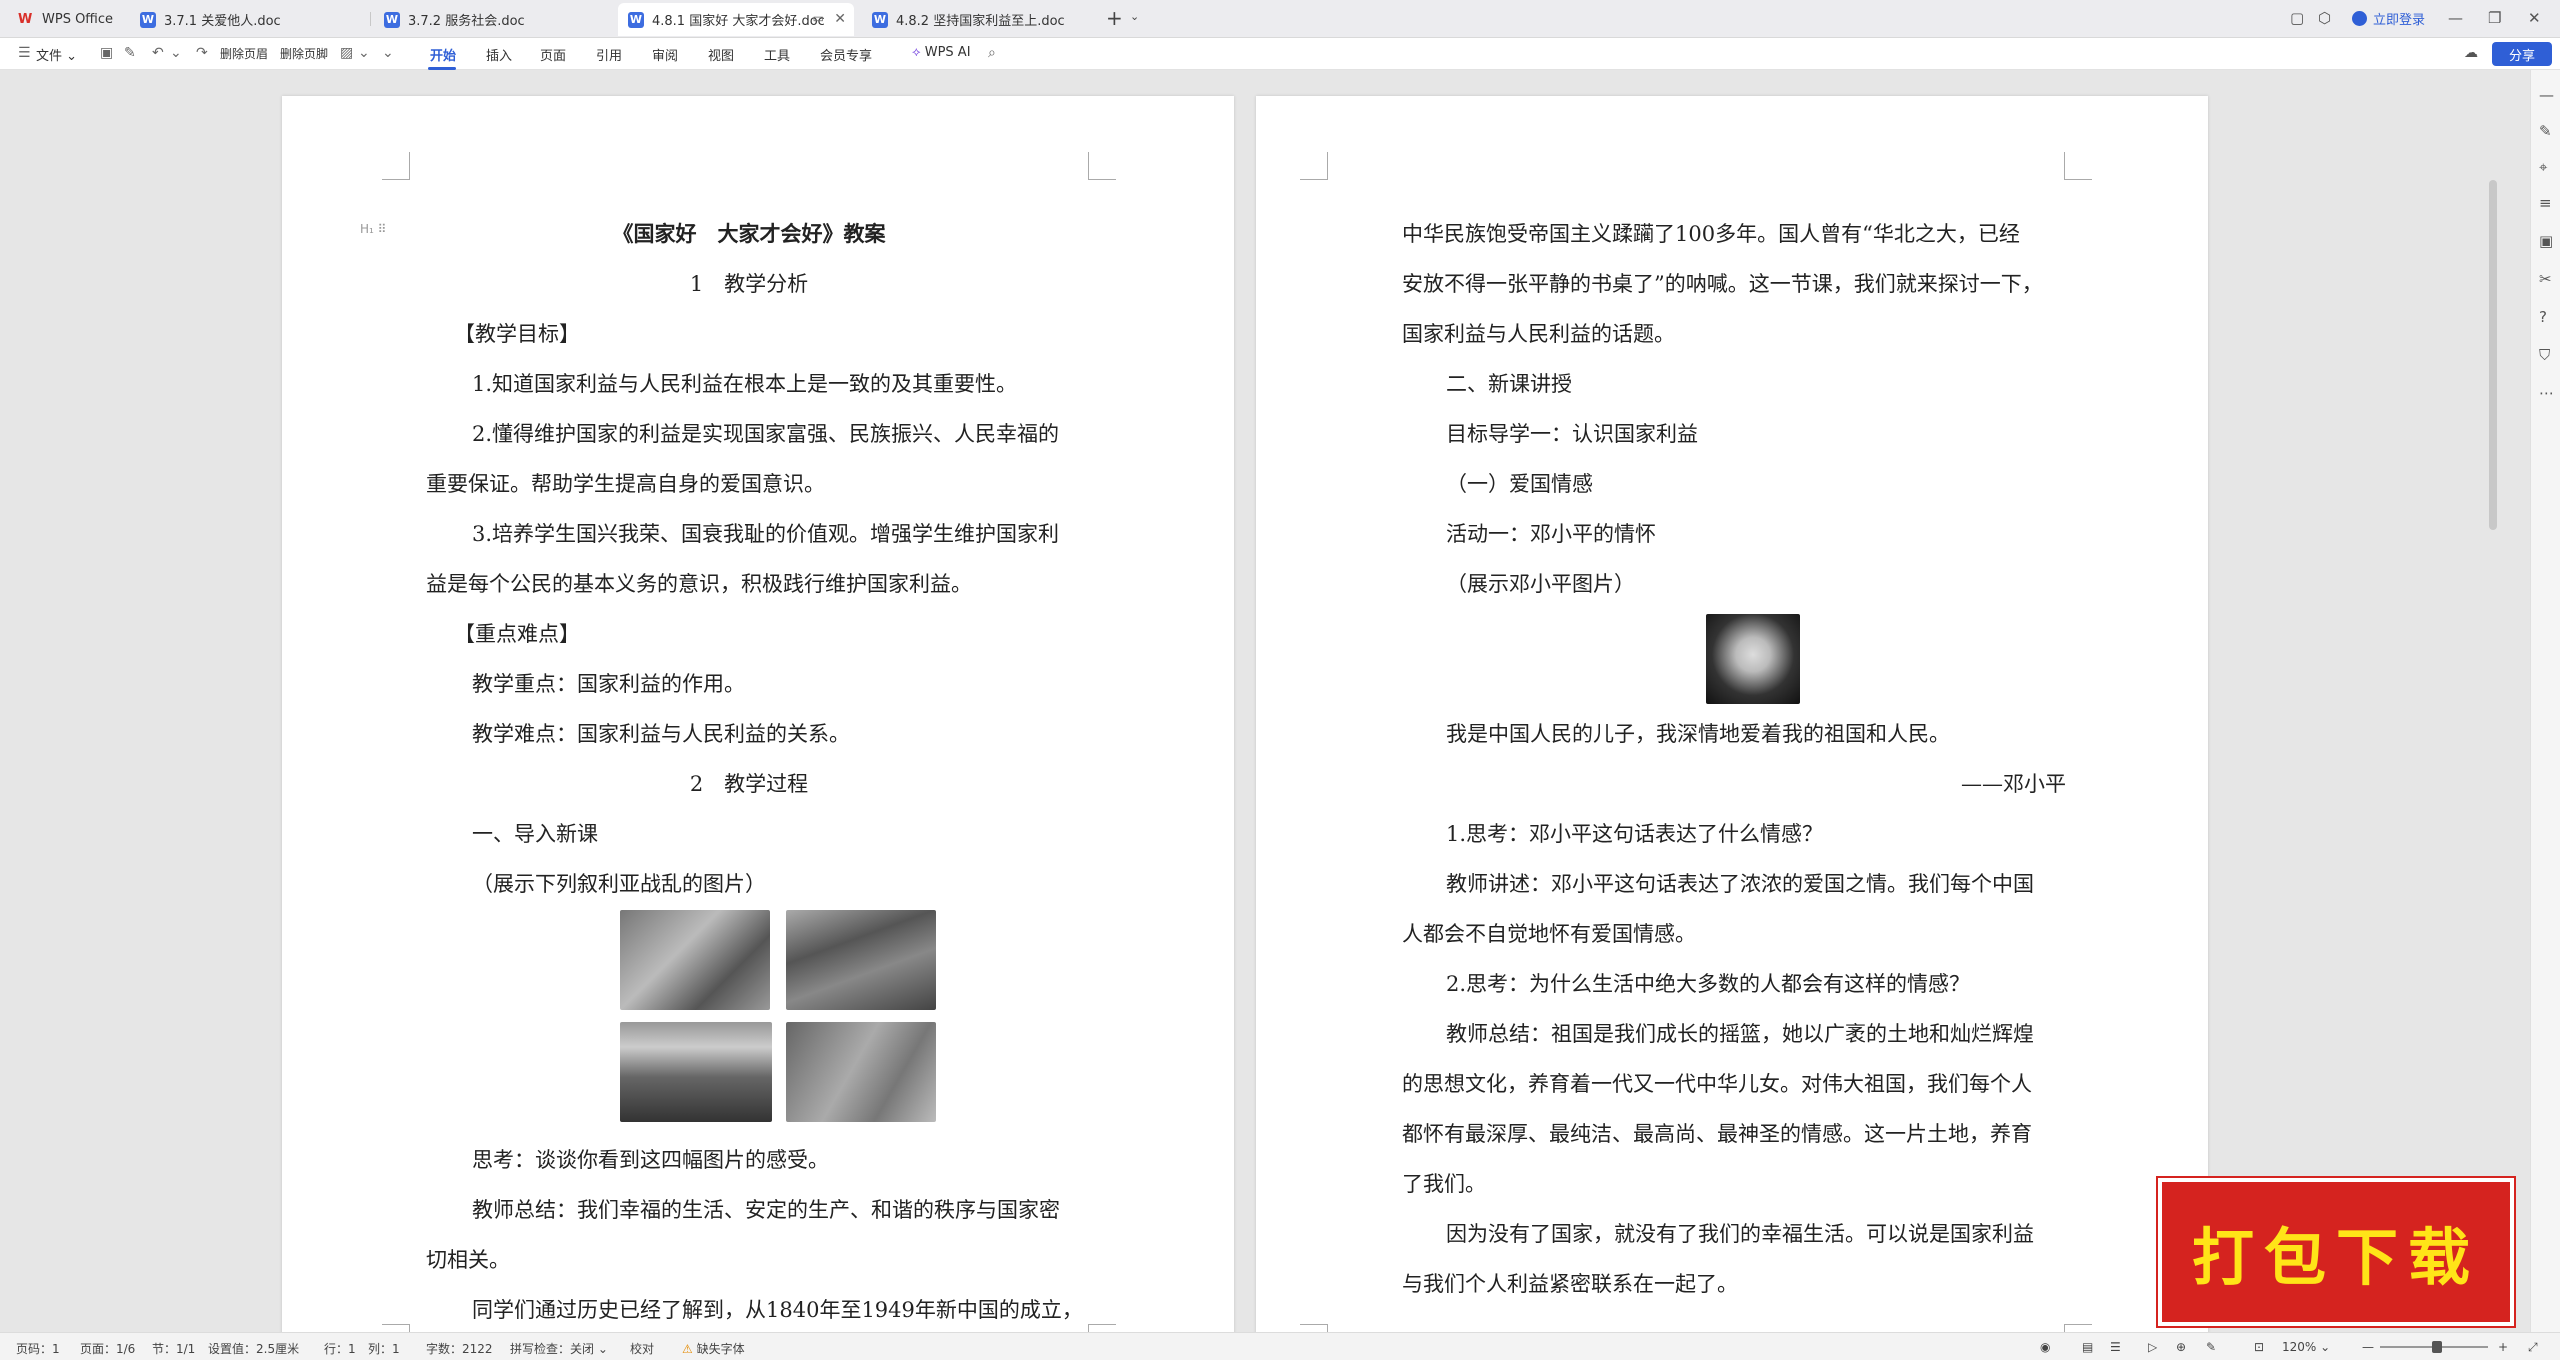 The image size is (2560, 1360). What do you see at coordinates (2259, 1347) in the screenshot?
I see `fit-page-icon: ⊡` at bounding box center [2259, 1347].